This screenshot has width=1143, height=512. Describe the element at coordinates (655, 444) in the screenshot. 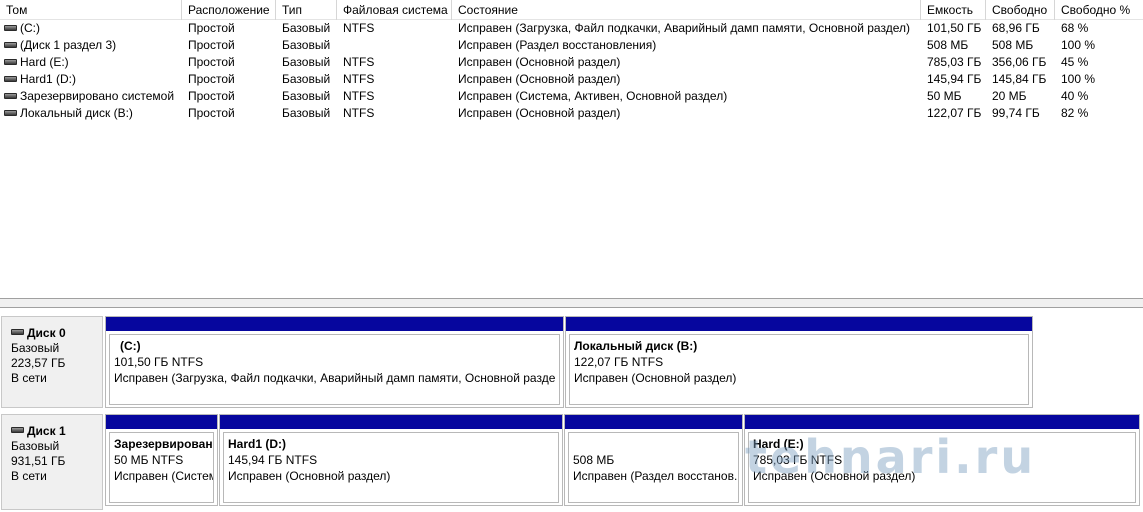

I see `partition-name` at that location.